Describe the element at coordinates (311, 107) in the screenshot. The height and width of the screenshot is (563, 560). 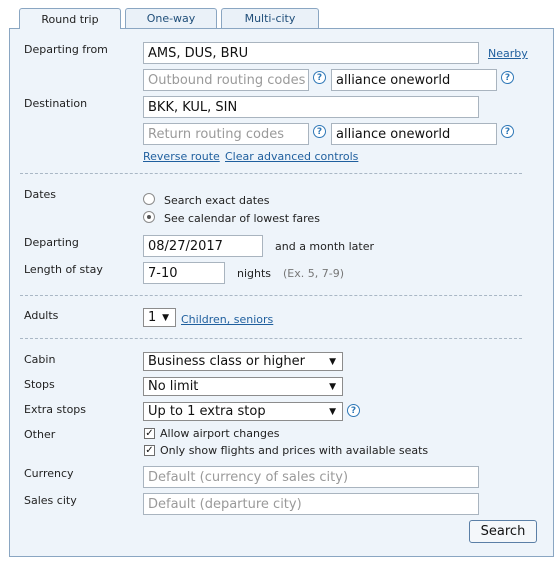
I see `destination-input: BKK, KUL, SIN` at that location.